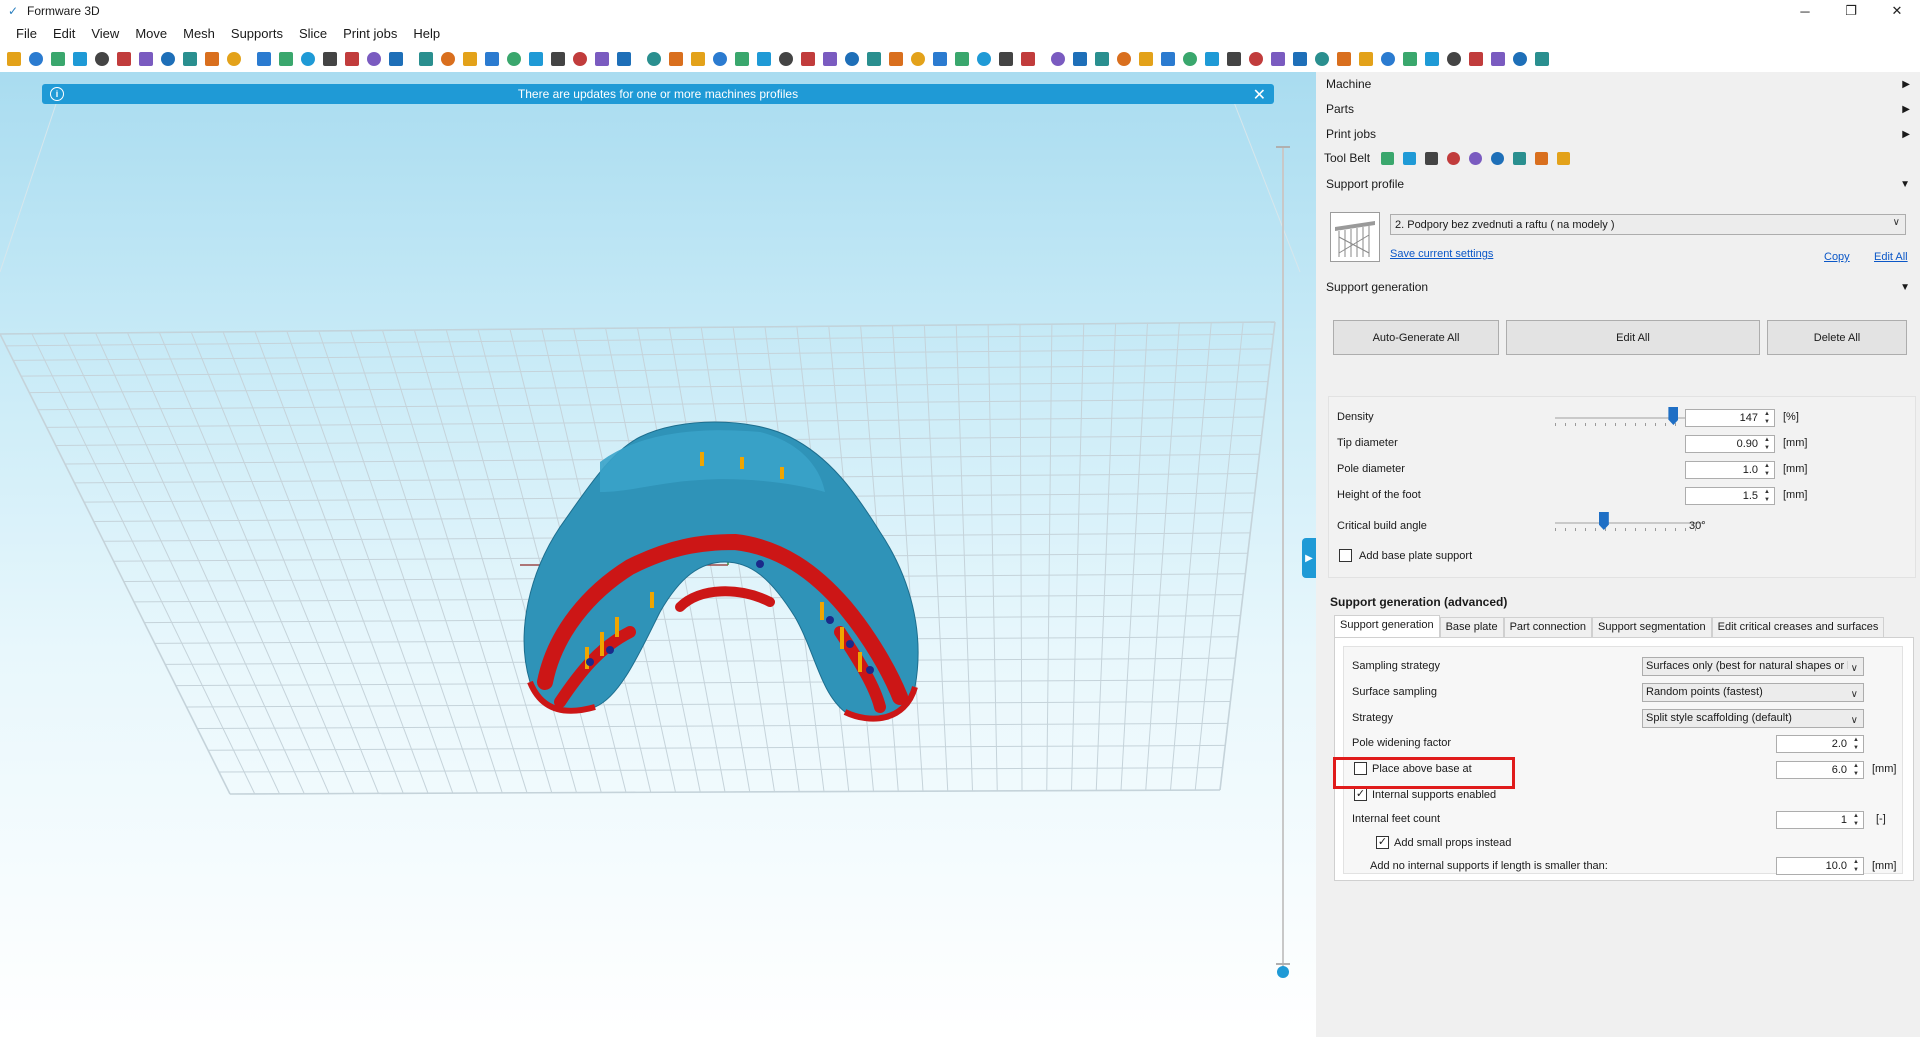 Image resolution: width=1920 pixels, height=1037 pixels. I want to click on pole-diameter-input: 1.0 ▲ ▼, so click(1730, 470).